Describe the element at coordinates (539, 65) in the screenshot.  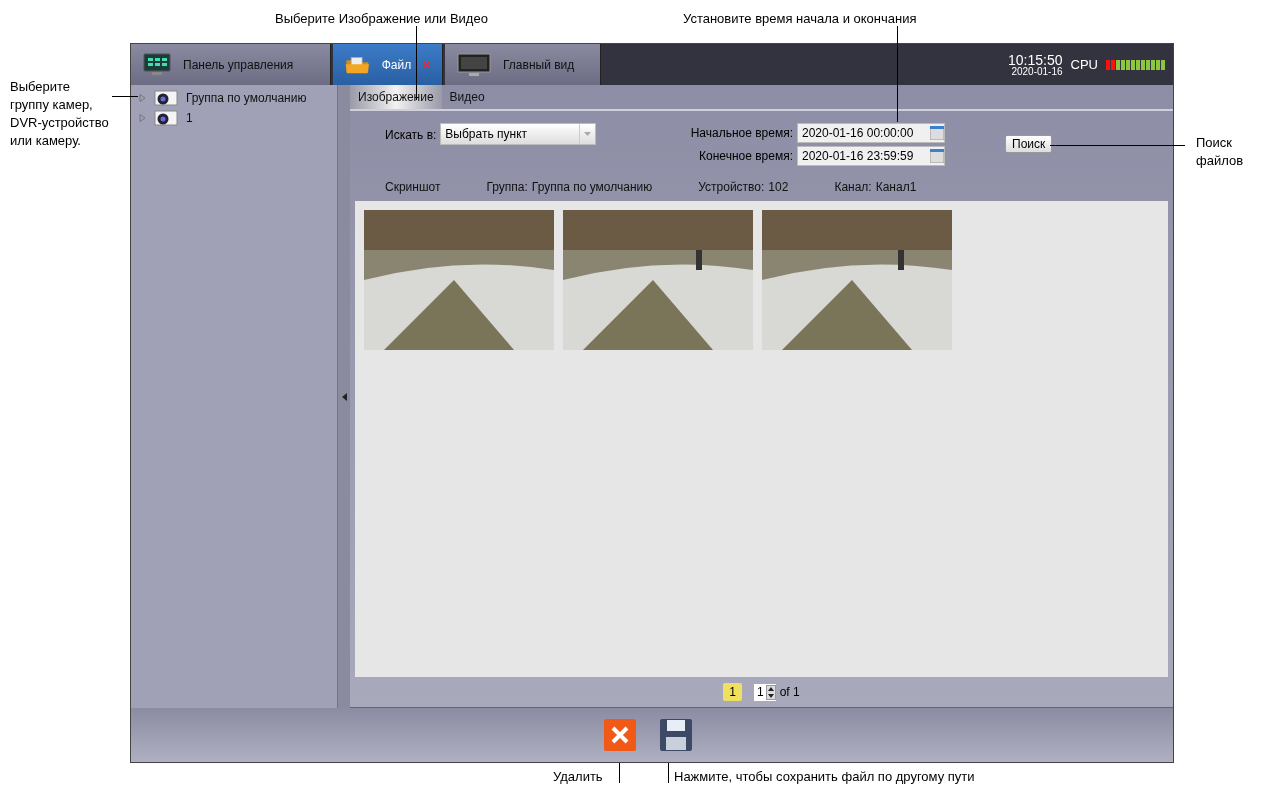
I see `tab-label: Главный вид` at that location.